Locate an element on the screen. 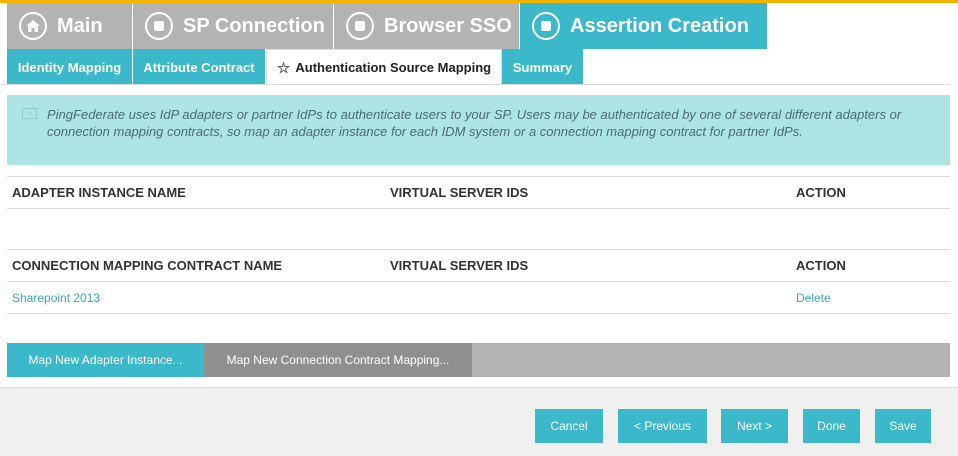 The width and height of the screenshot is (958, 456). tab-main: Main is located at coordinates (69, 26).